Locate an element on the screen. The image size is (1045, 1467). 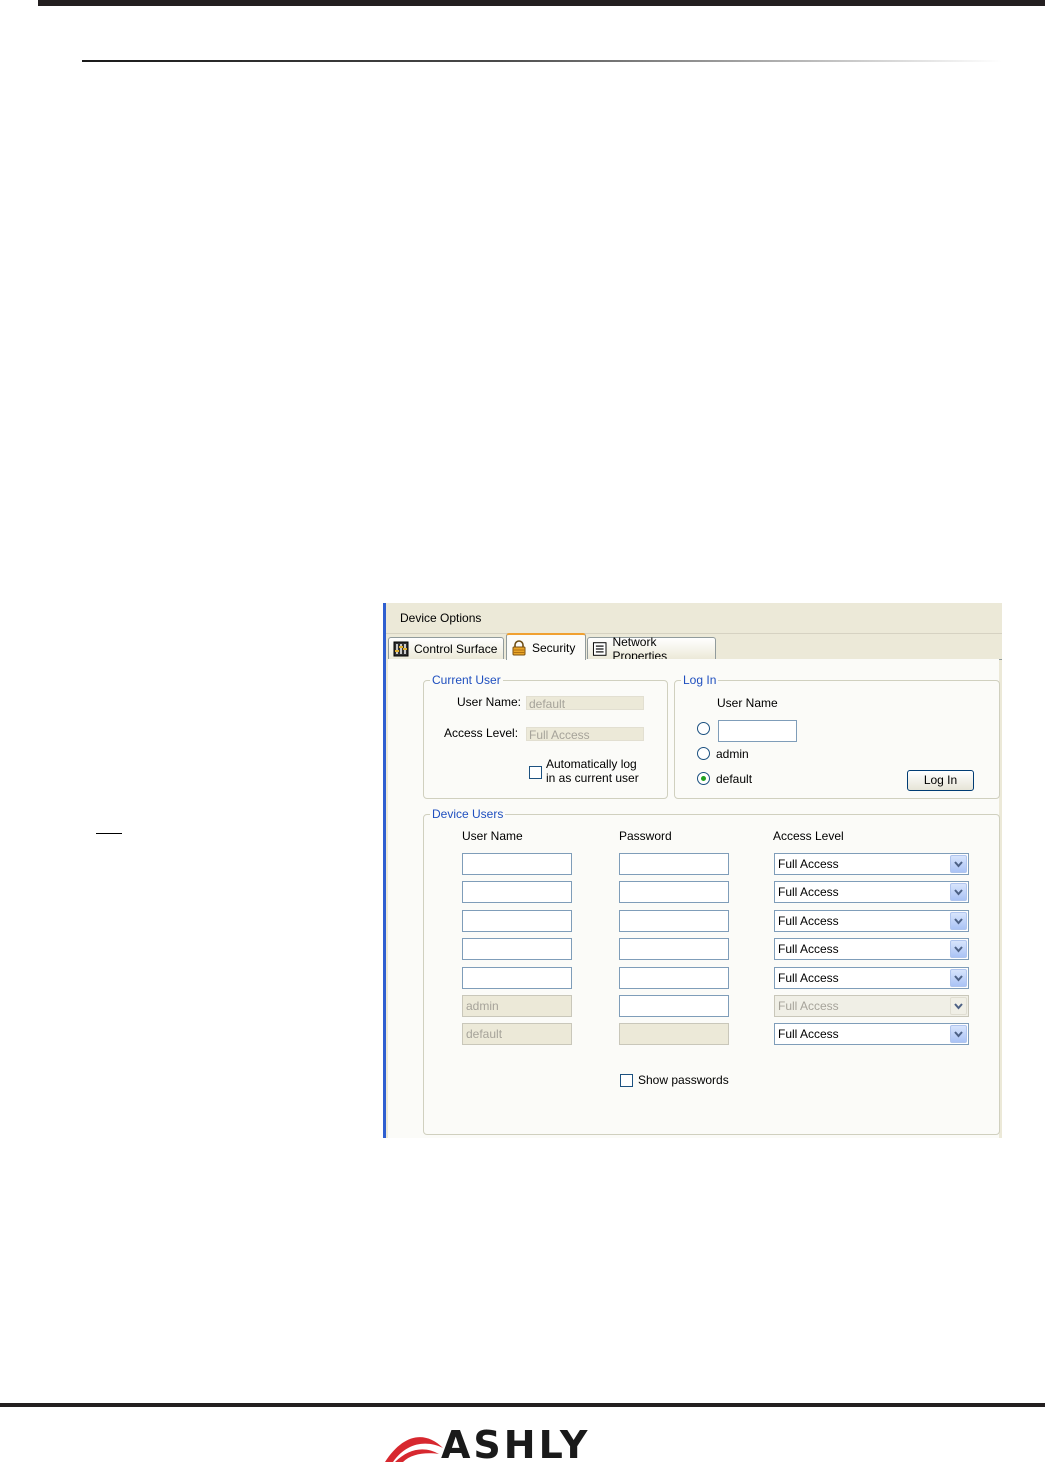
tab-label: Security is located at coordinates (554, 647).